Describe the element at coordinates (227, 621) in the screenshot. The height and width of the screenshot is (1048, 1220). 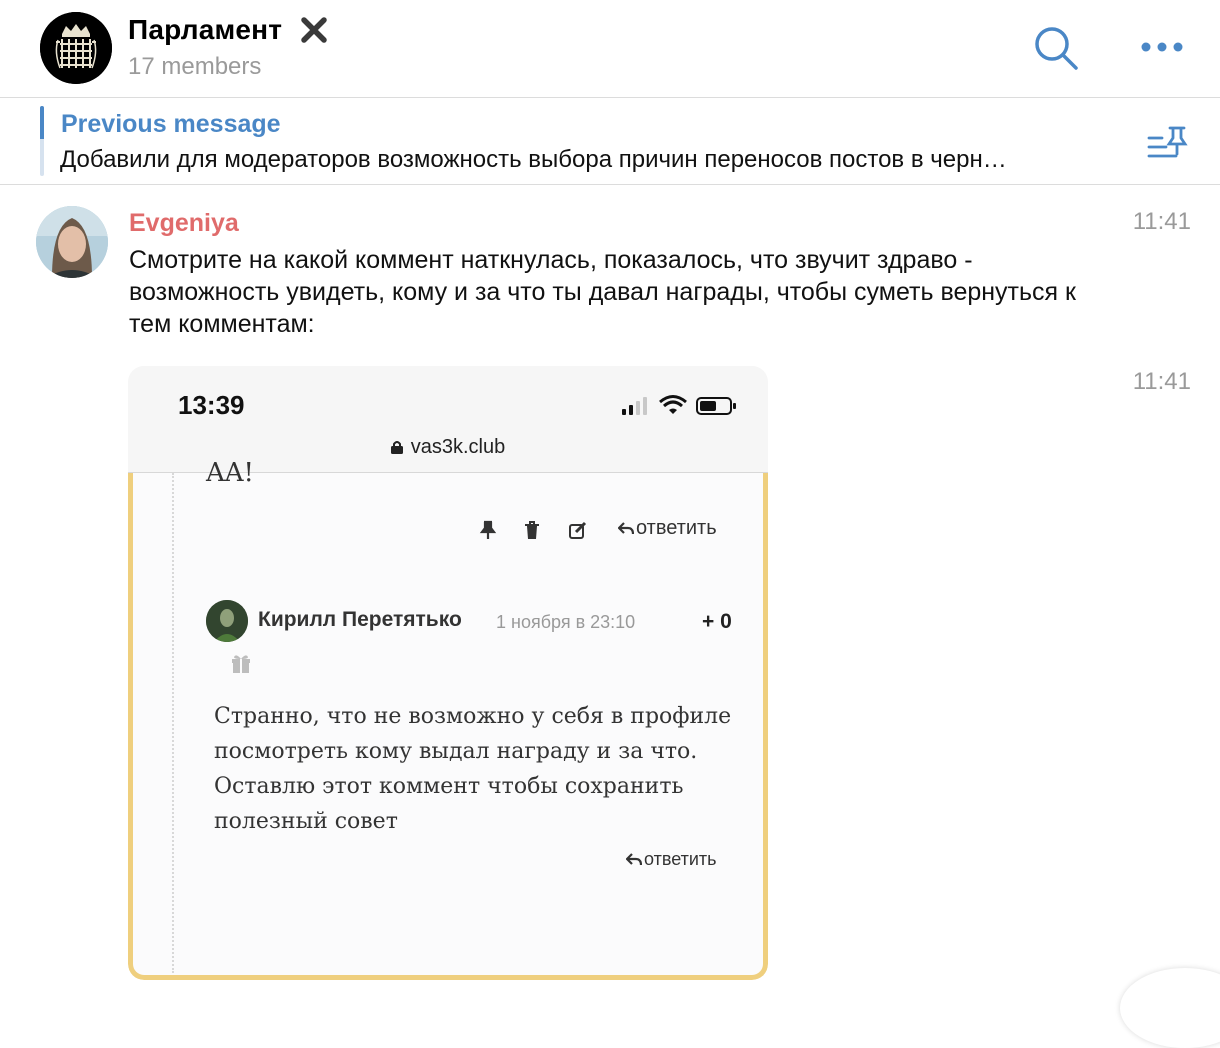
I see `comment-author-avatar` at that location.